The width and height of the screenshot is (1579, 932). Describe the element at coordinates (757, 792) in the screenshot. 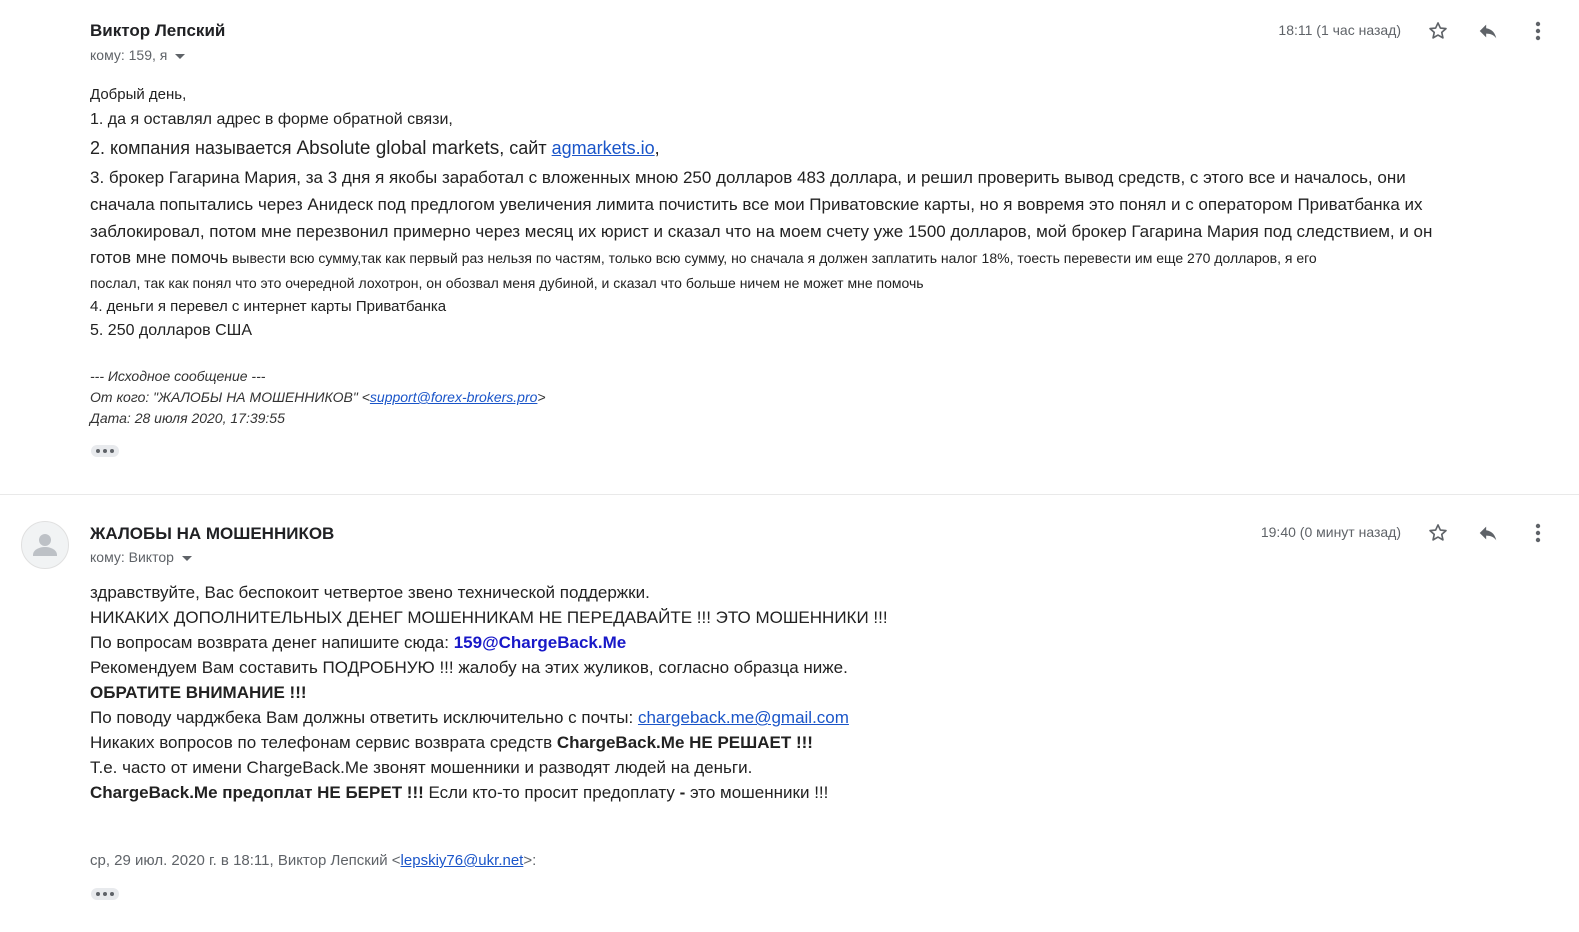

I see `body-text: это мошенники !!!` at that location.